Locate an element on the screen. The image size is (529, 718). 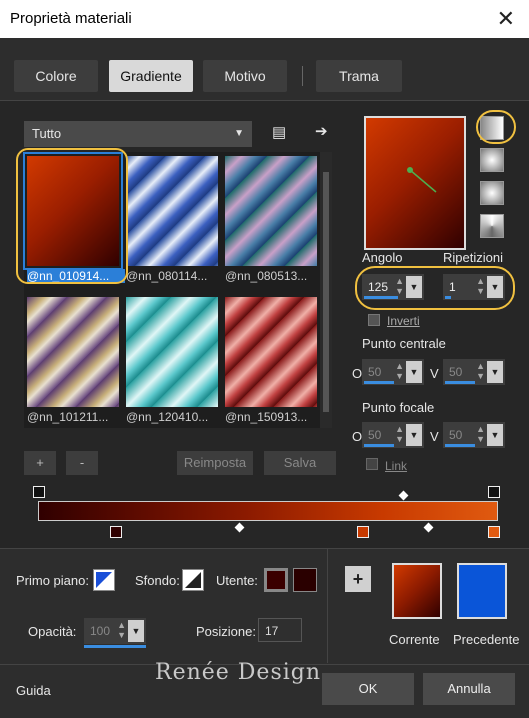
cancel-button: Annulla is located at coordinates (469, 689).